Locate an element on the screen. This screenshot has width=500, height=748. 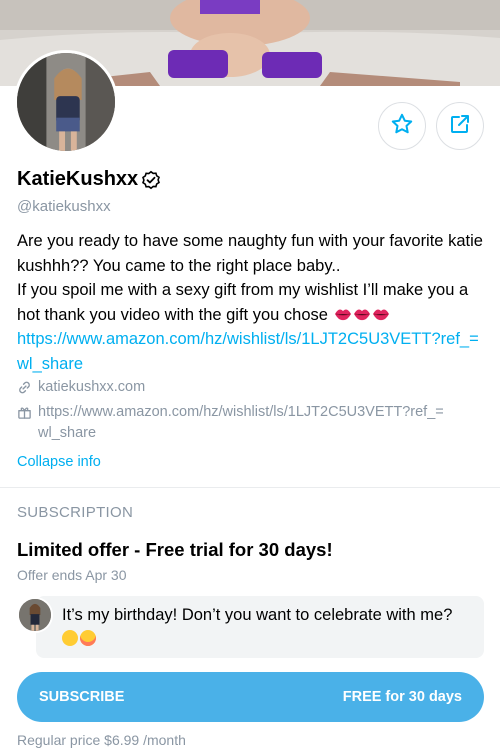
message-avatar is located at coordinates (35, 615).